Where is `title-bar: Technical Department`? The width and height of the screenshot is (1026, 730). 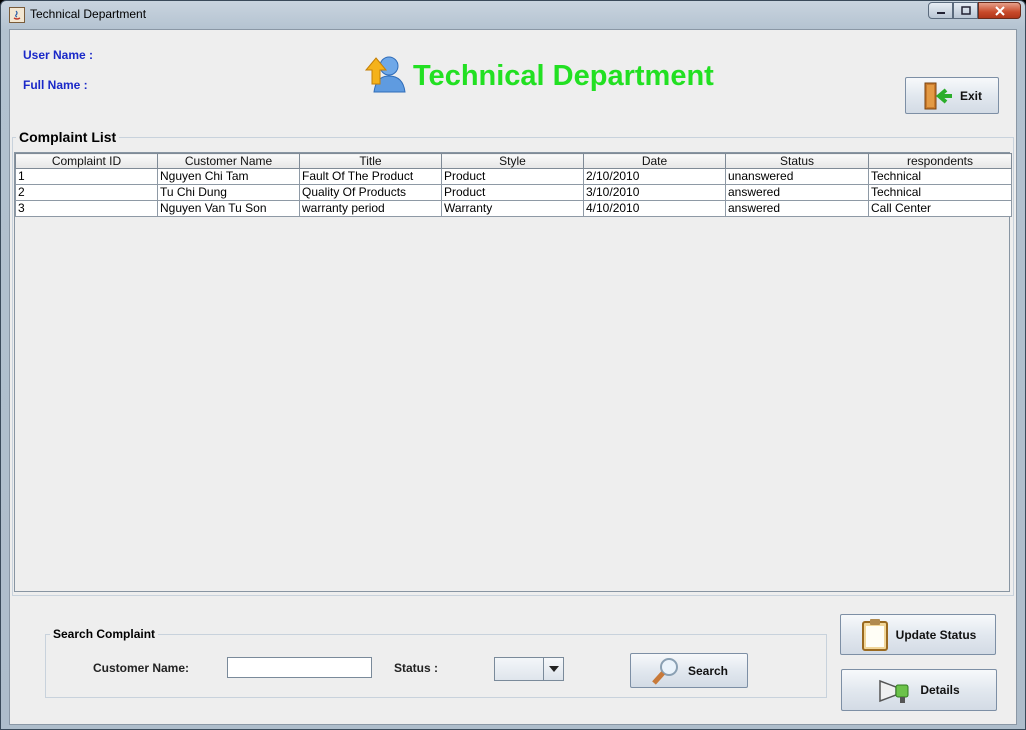
title-bar: Technical Department is located at coordinates (513, 15).